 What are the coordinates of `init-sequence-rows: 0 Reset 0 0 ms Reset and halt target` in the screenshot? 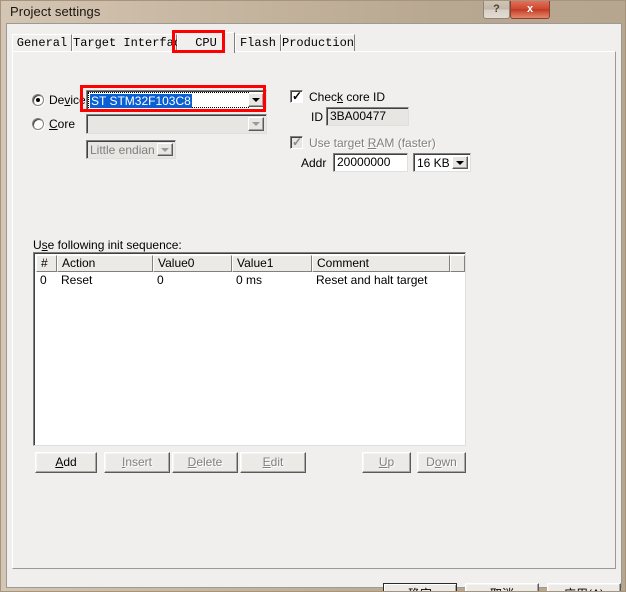 It's located at (250, 280).